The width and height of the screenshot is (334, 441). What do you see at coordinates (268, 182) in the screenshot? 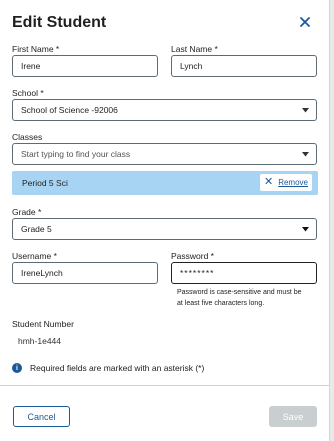
I see `remove-x-icon: ✕` at bounding box center [268, 182].